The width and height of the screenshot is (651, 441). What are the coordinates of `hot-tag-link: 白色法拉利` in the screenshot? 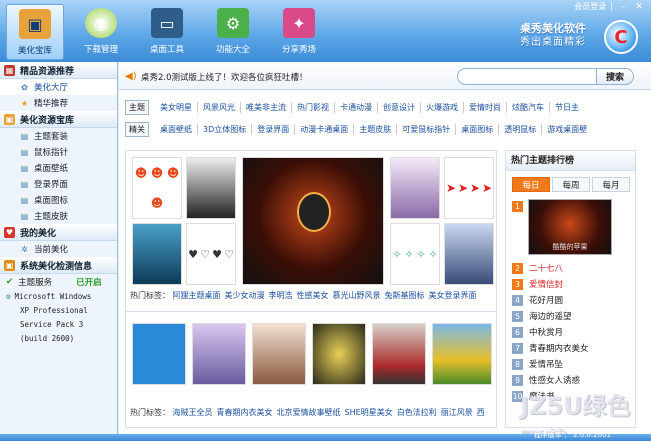 It's located at (417, 412).